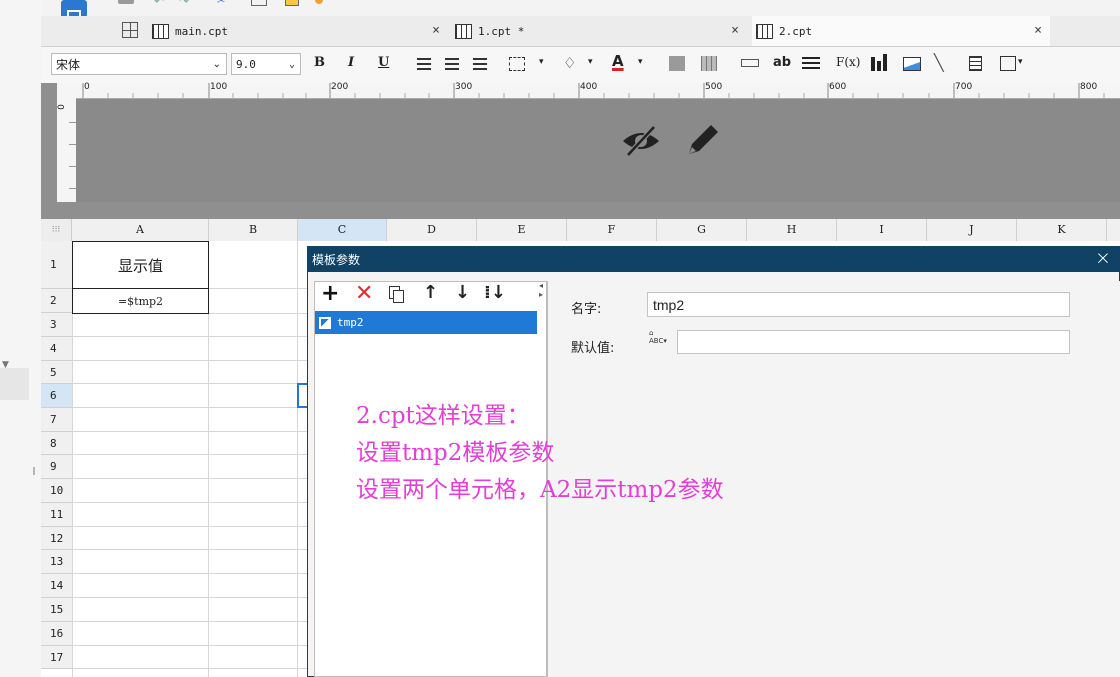  I want to click on column-header: J, so click(972, 230).